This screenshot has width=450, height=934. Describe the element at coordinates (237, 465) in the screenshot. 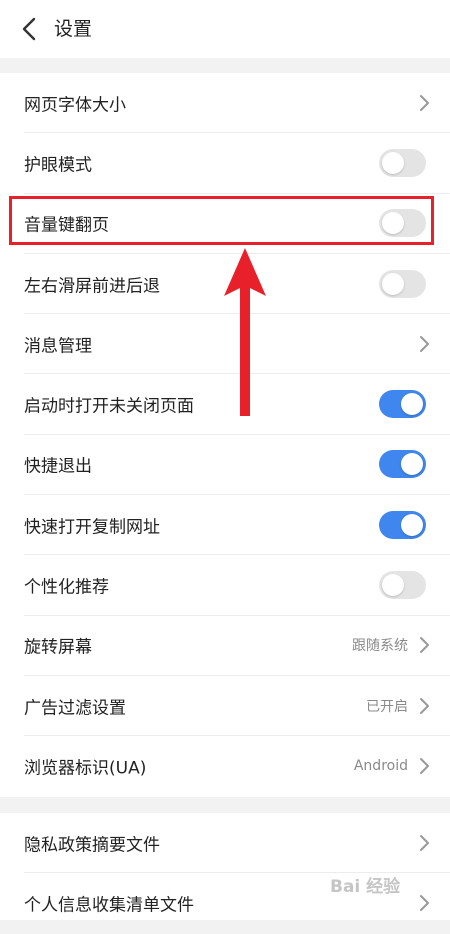

I see `settings-row: 快捷退出` at that location.